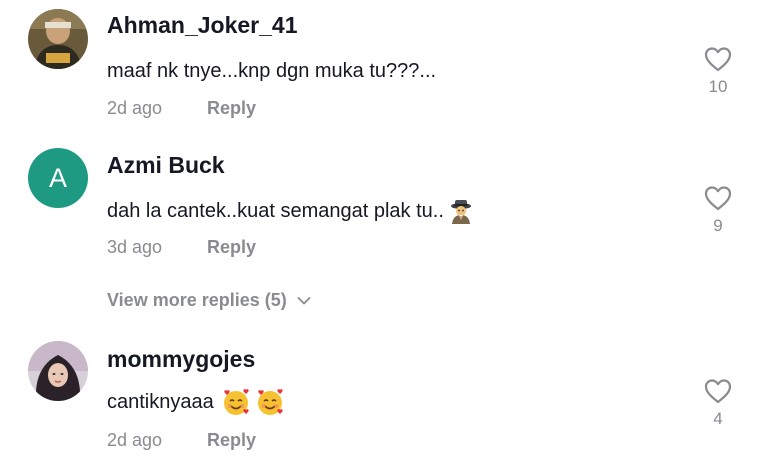 This screenshot has width=774, height=460. I want to click on comment-text: dah la cantek..kuat semangat plak tu.., so click(290, 211).